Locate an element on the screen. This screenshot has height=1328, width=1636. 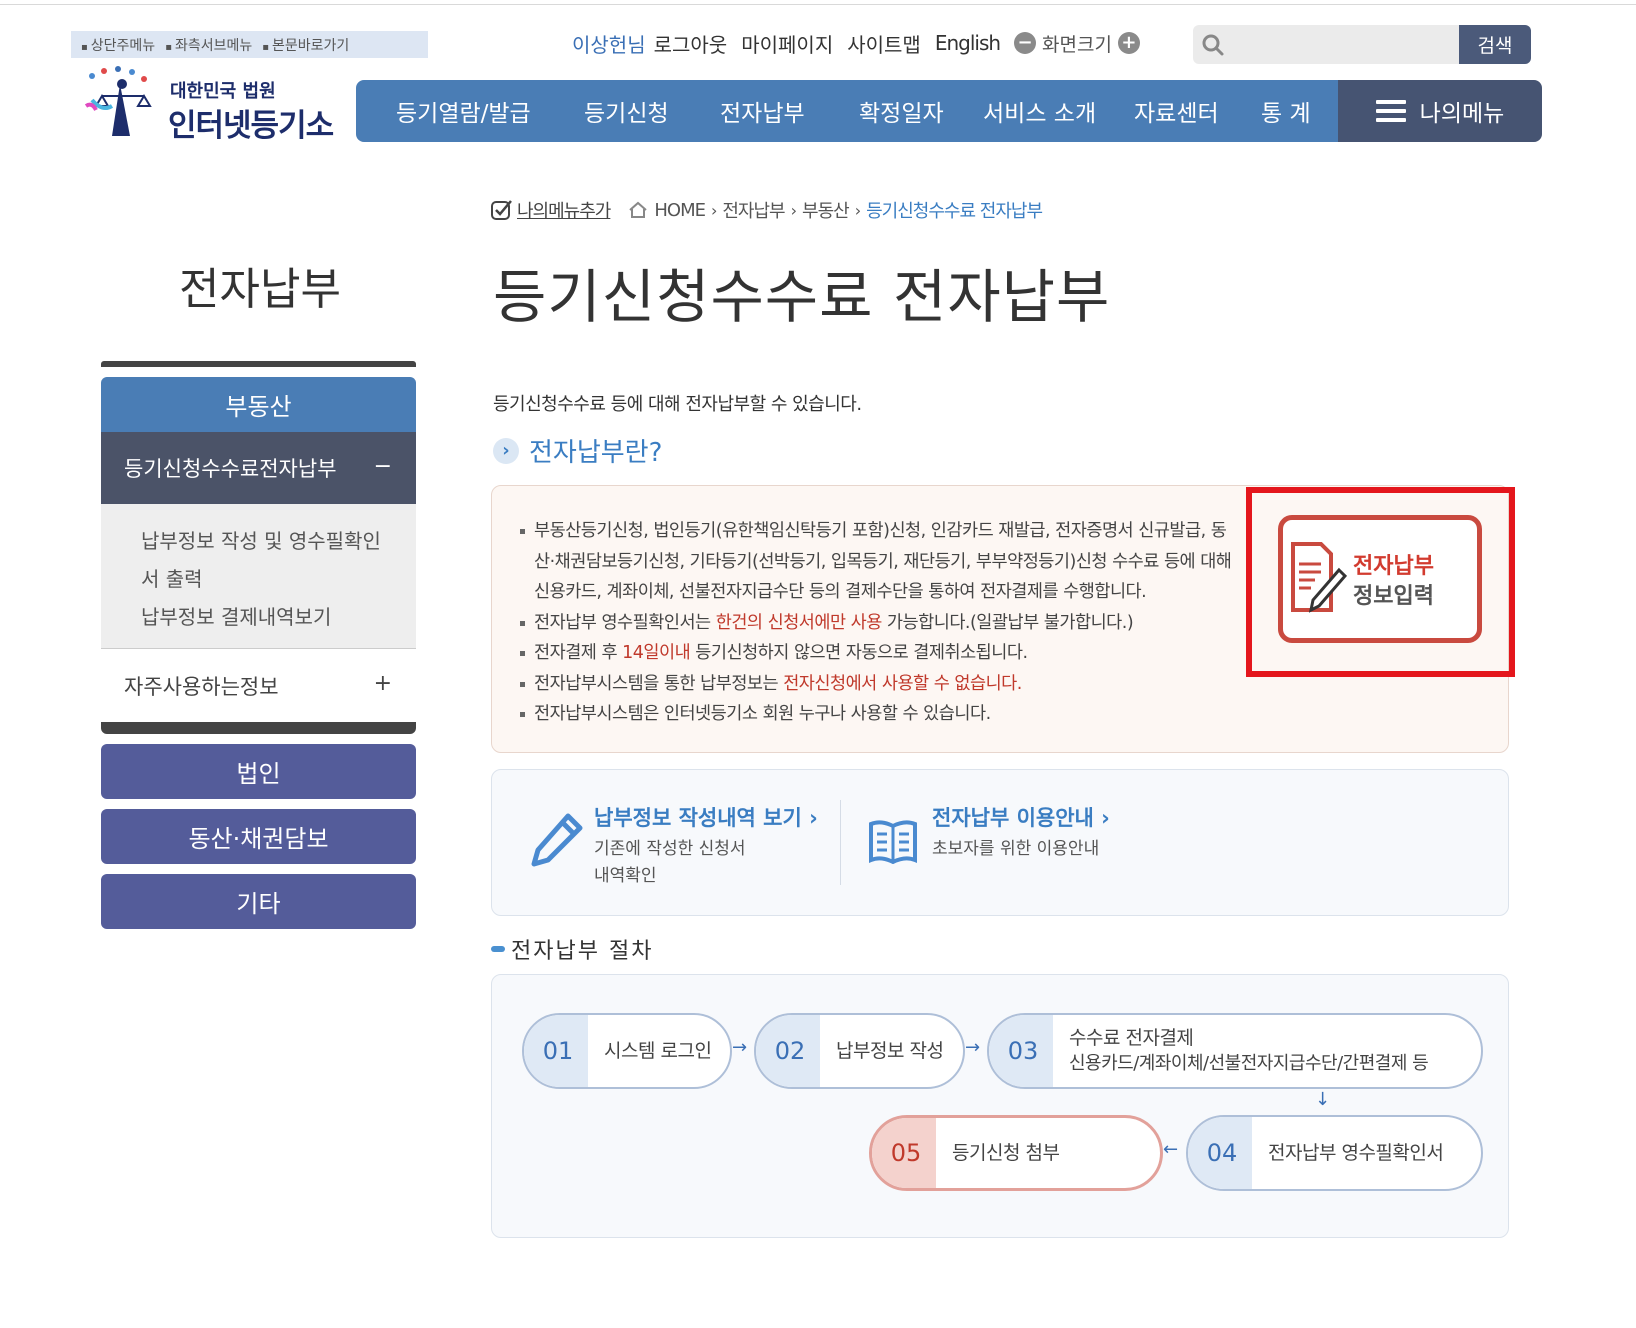
search-bar: 검색 is located at coordinates (1362, 44).